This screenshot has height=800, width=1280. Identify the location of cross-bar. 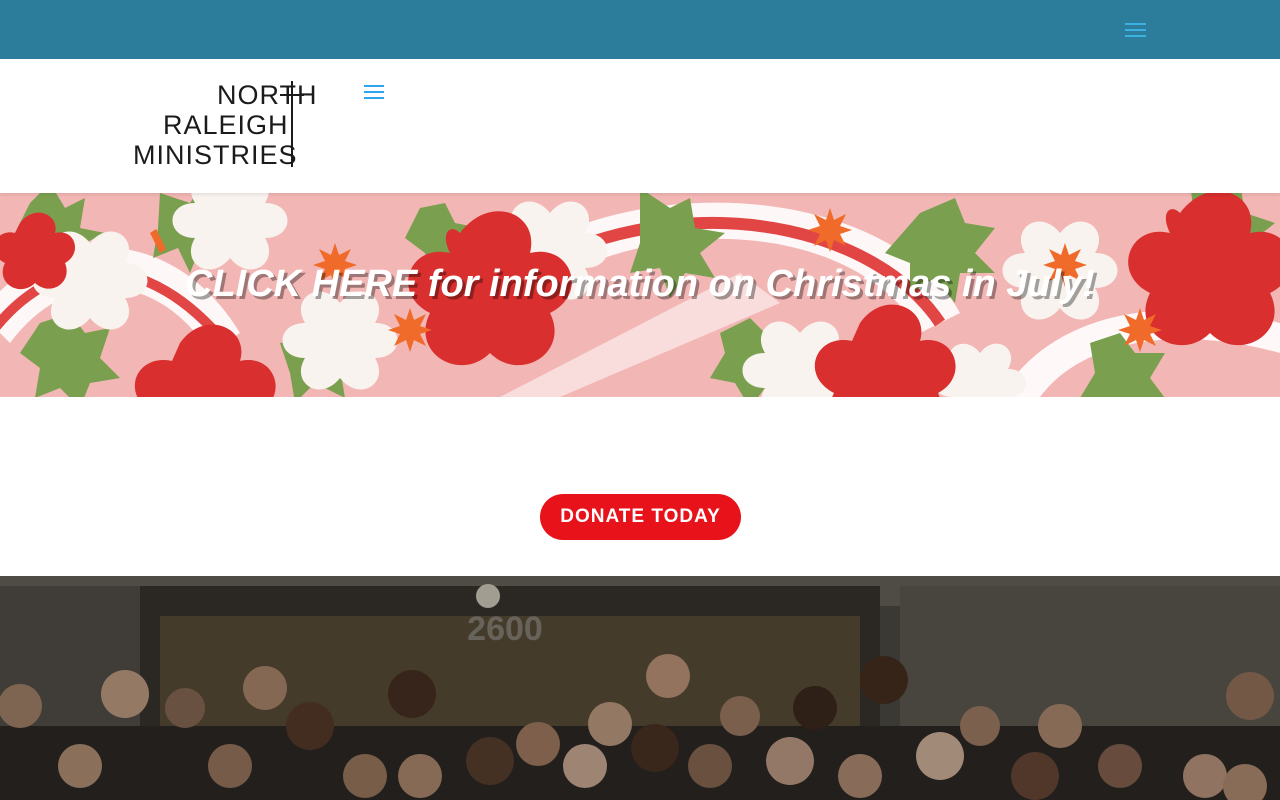
(292, 95).